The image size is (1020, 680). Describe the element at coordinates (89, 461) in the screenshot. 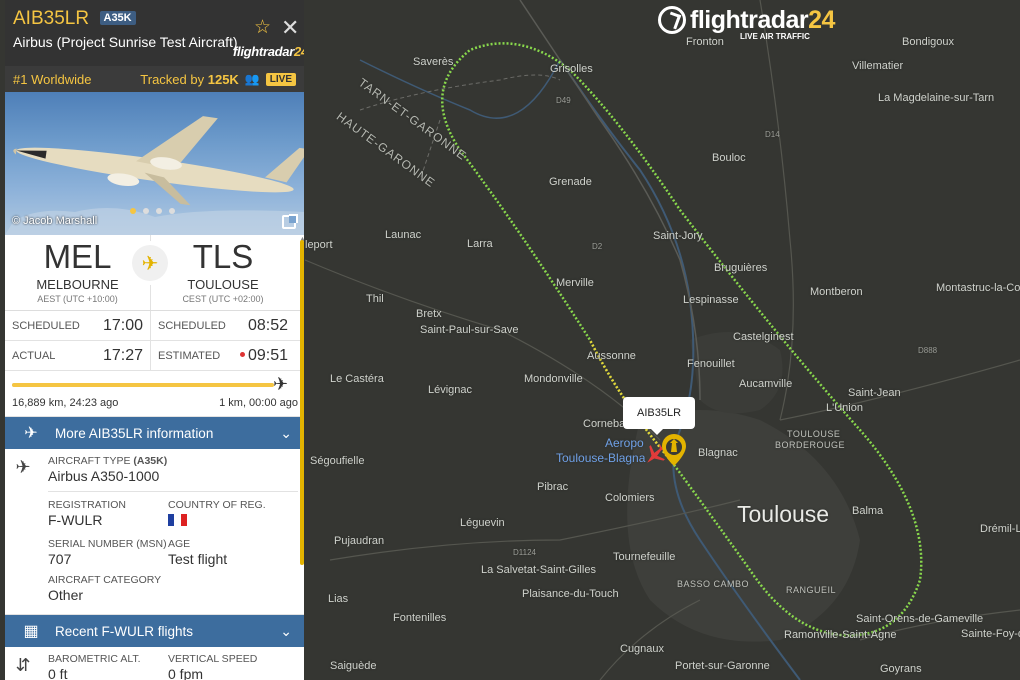

I see `aircraft-type-label: AIRCRAFT TYPE` at that location.